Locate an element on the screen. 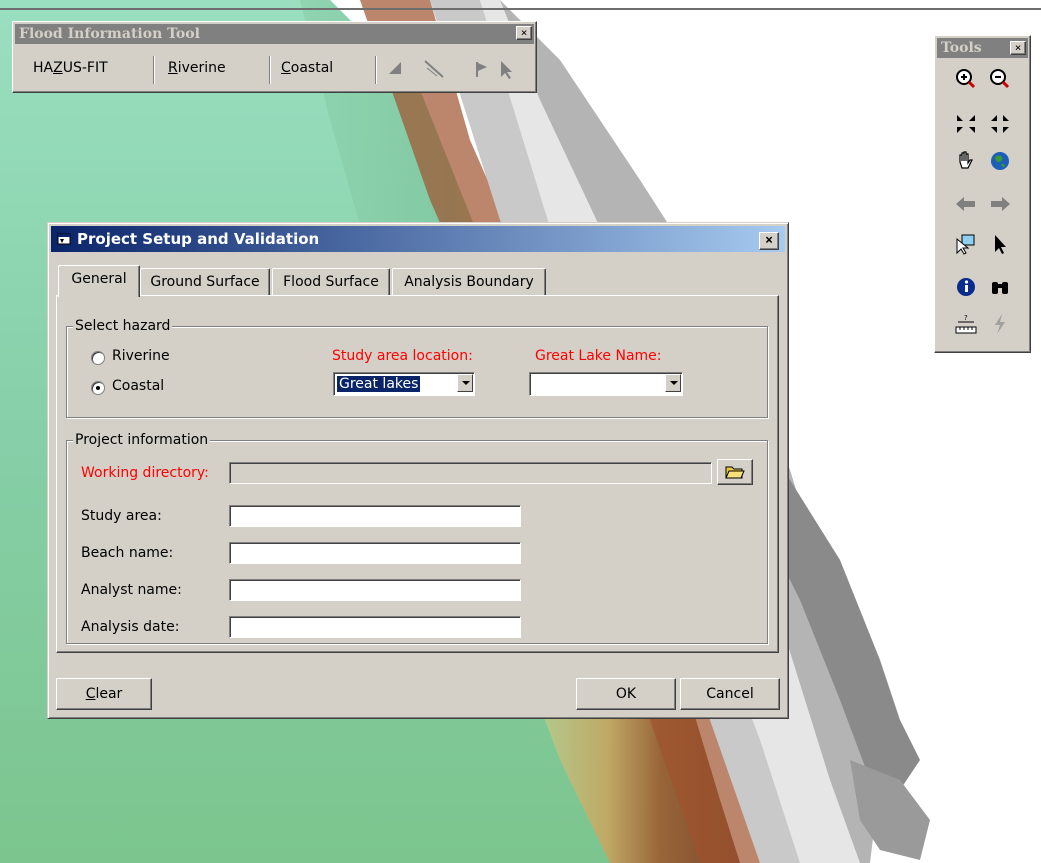  riverine-radio is located at coordinates (98, 358).